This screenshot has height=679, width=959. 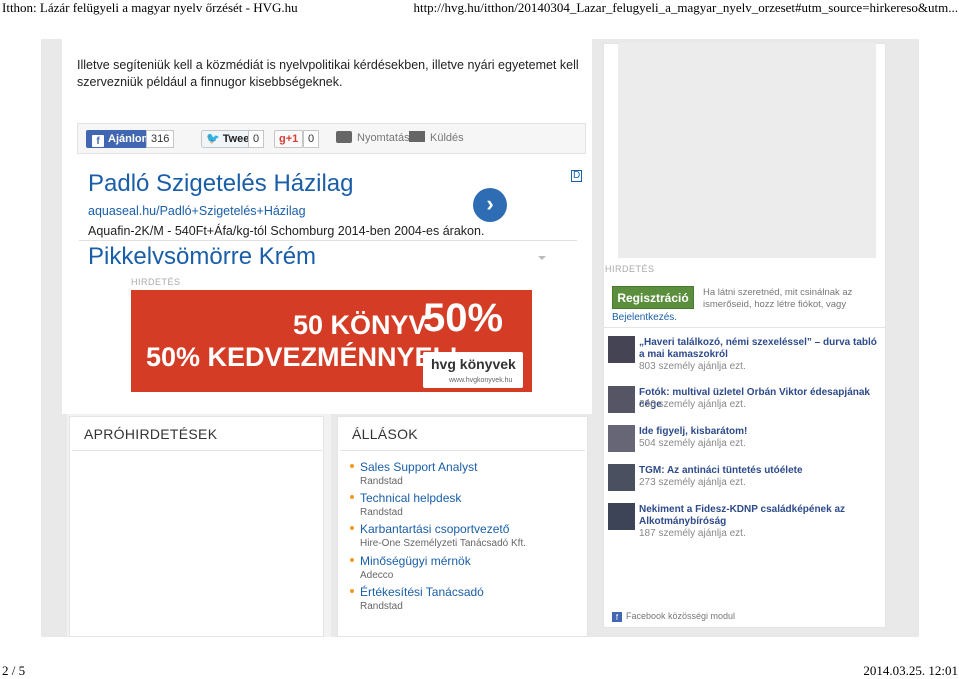 What do you see at coordinates (197, 450) in the screenshot?
I see `classifieds-divider` at bounding box center [197, 450].